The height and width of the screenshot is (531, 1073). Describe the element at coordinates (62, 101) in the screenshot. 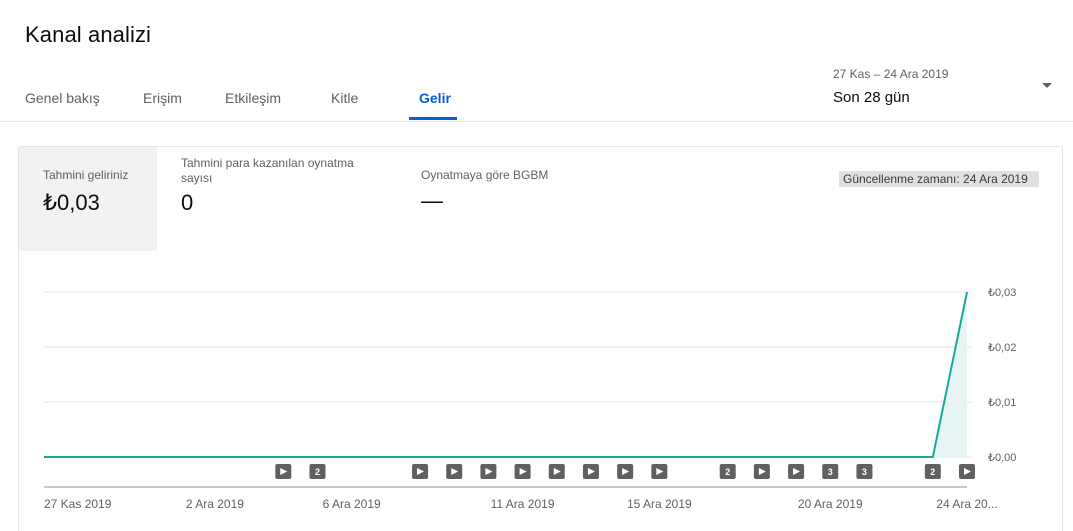

I see `tab-overview: Genel bakış` at that location.